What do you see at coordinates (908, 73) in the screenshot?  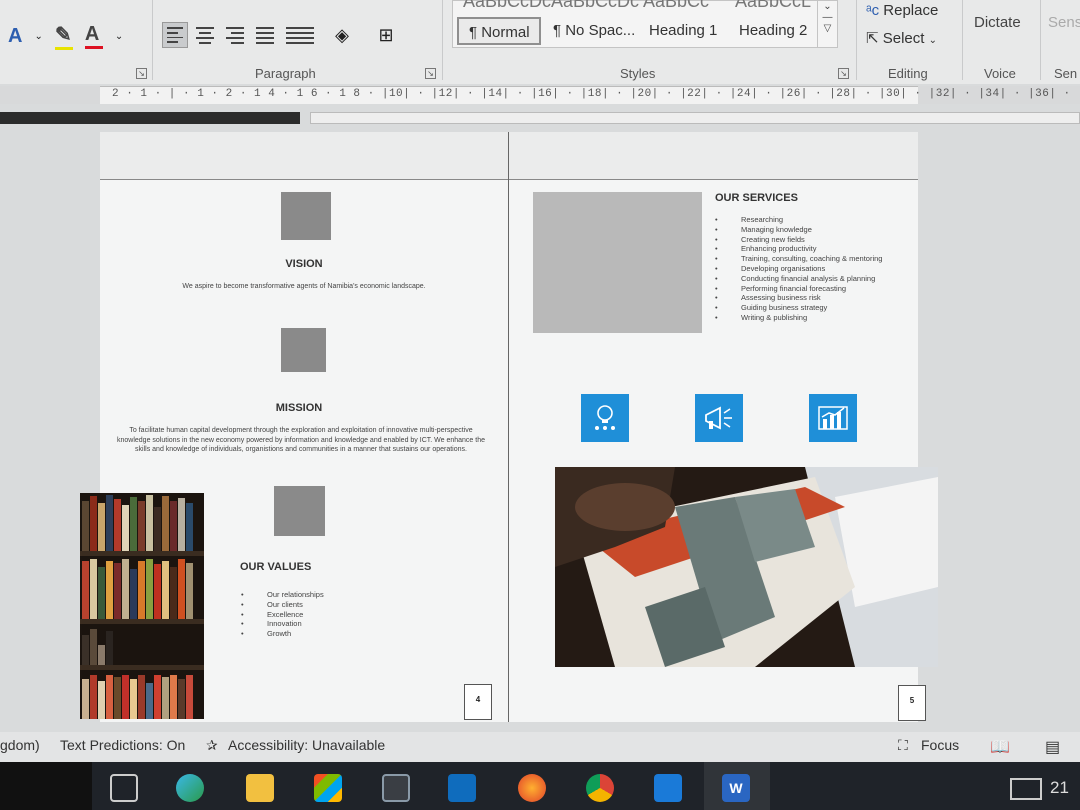 I see `editing-group-label: Editing` at bounding box center [908, 73].